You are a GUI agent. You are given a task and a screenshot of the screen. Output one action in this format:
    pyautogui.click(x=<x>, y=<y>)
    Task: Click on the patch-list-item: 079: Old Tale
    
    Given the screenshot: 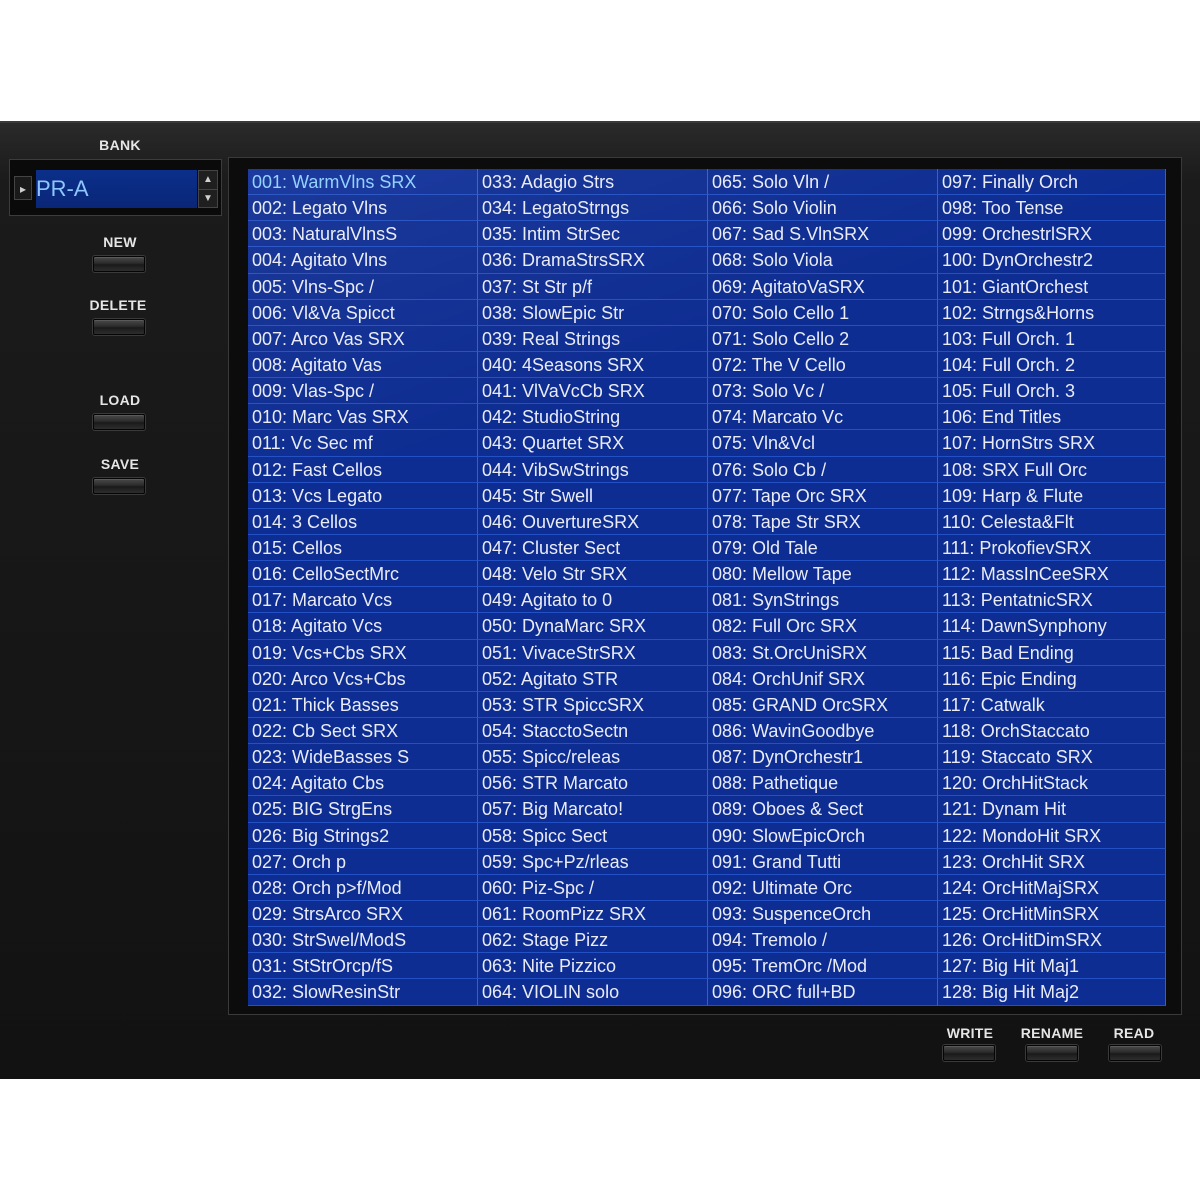 What is the action you would take?
    pyautogui.click(x=823, y=548)
    